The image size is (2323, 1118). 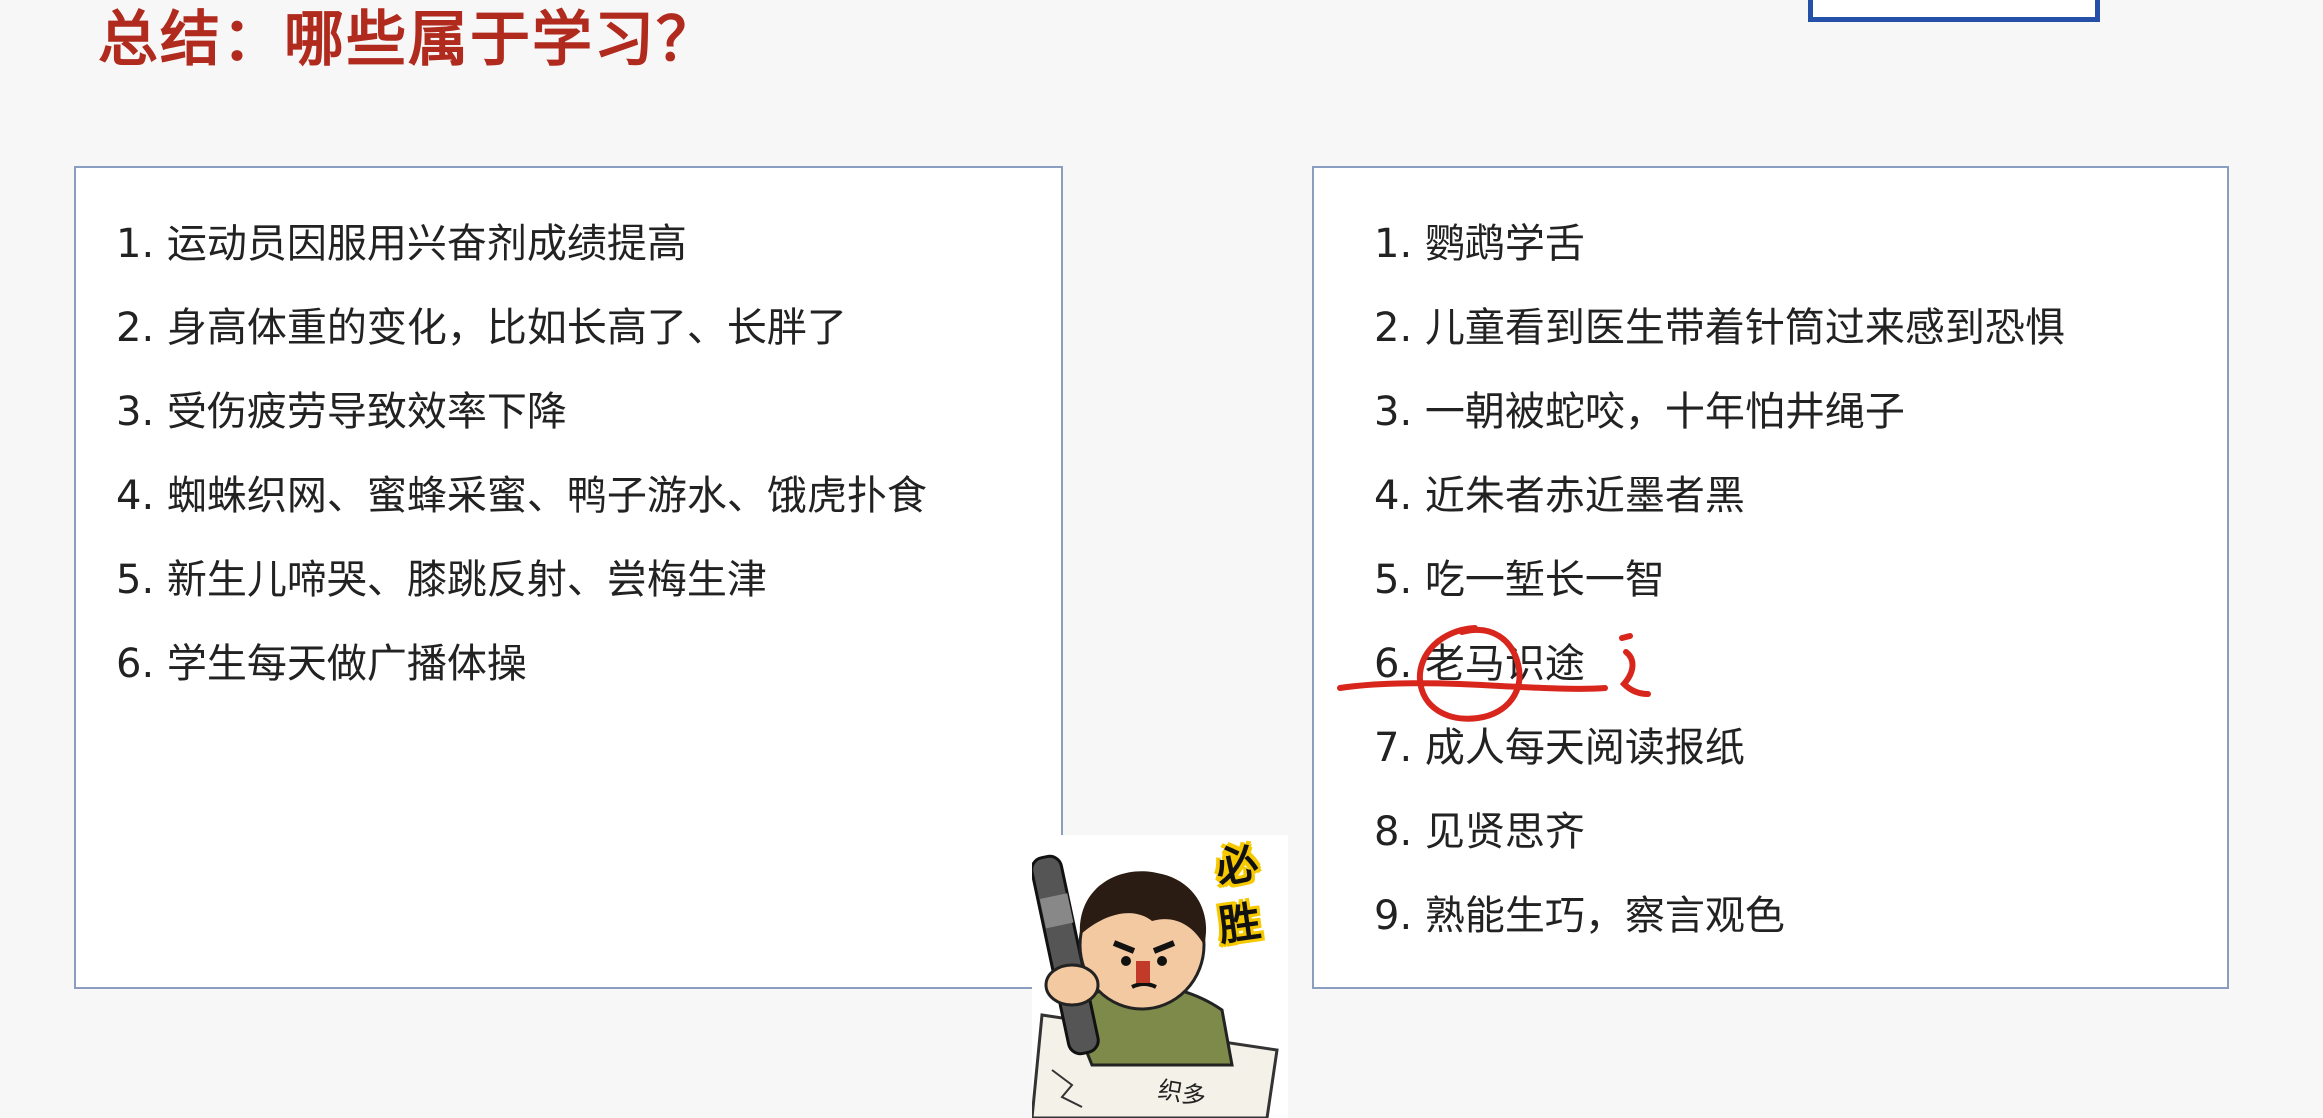 I want to click on list-item: 7. 成人每天阅读报纸, so click(x=1559, y=748).